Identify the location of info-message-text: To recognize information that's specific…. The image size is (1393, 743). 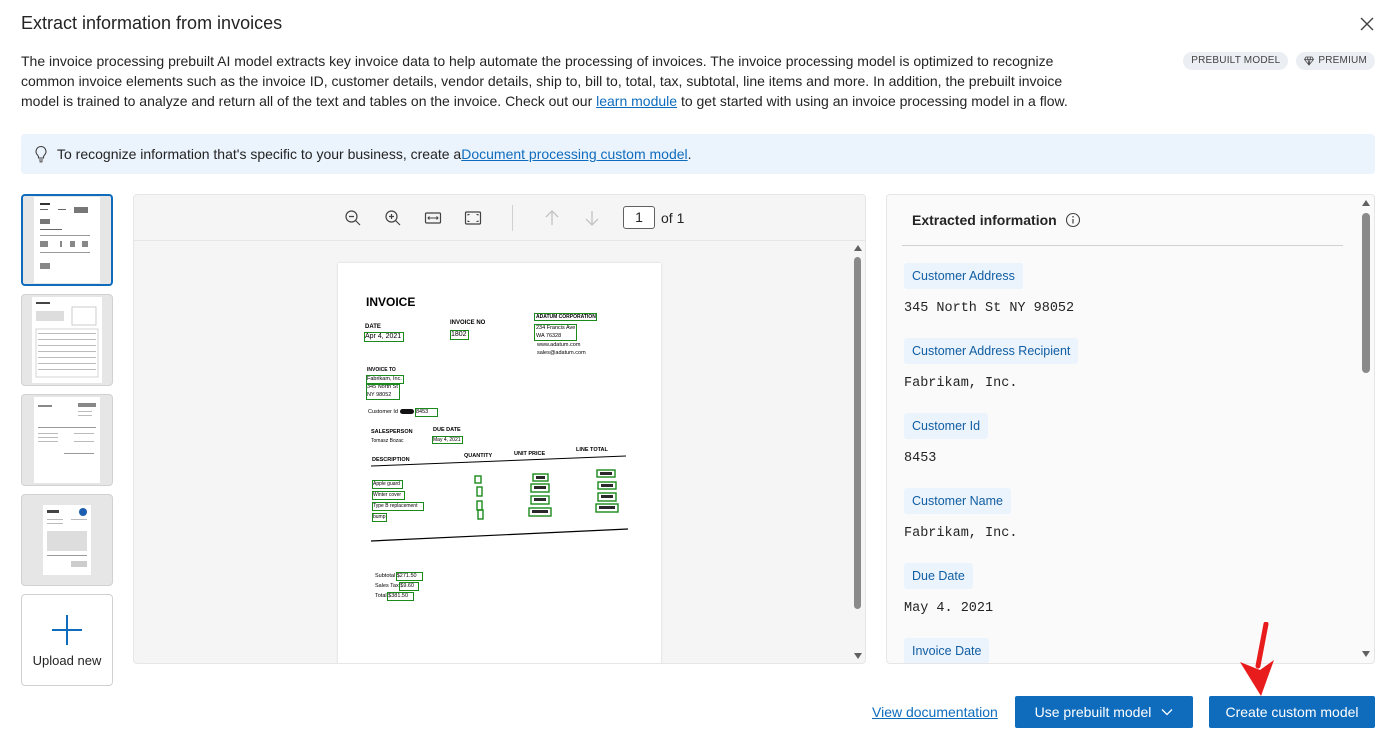
(259, 154).